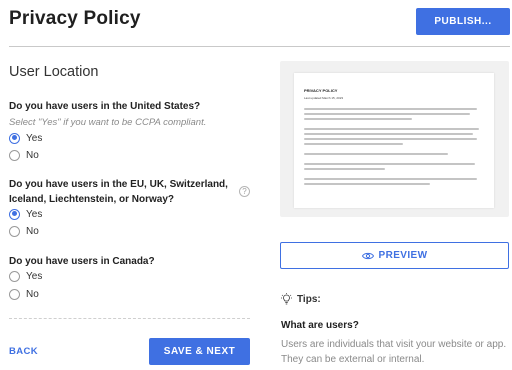 This screenshot has width=512, height=370. Describe the element at coordinates (199, 351) in the screenshot. I see `save-next-button: SAVE & NEXT` at that location.